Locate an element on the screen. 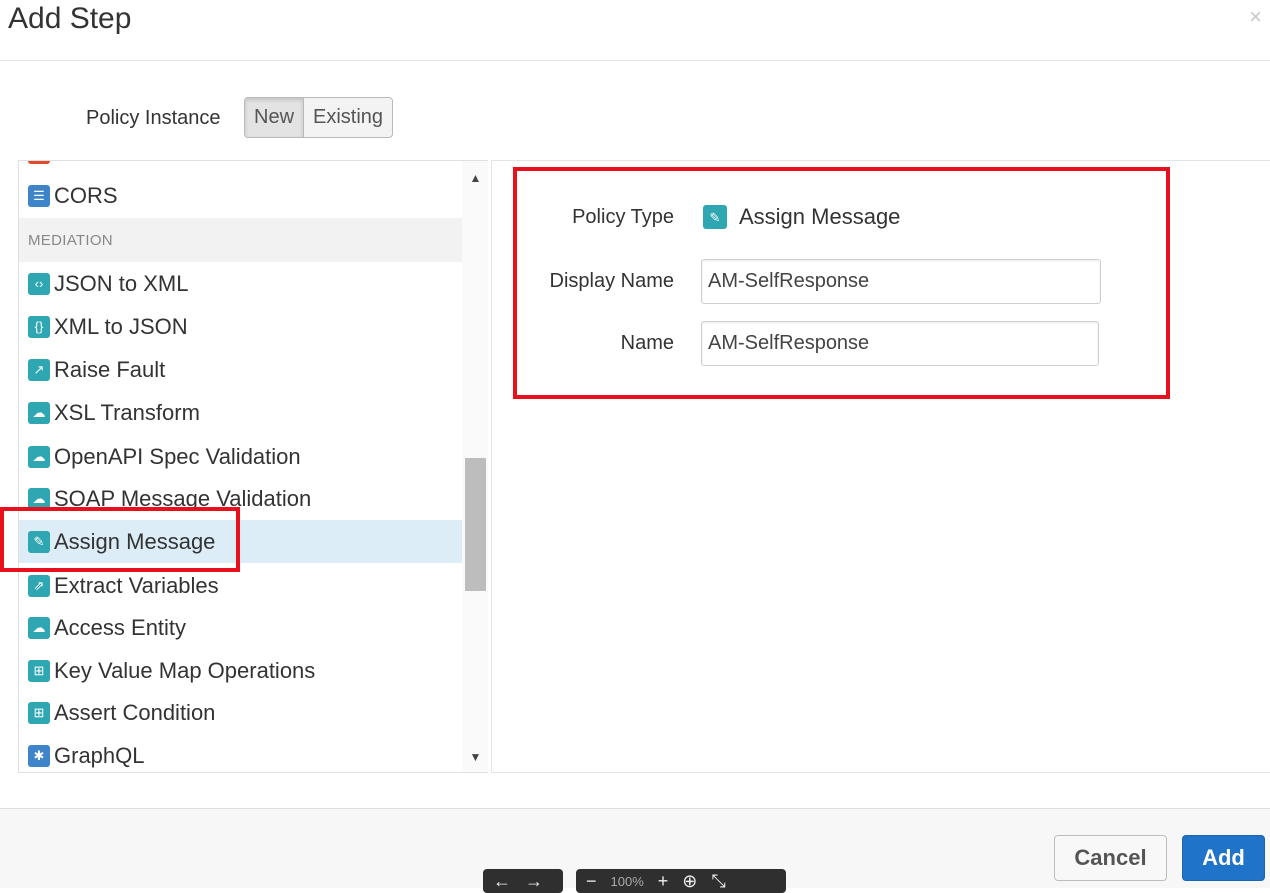  group-header-mediation: MEDIATION is located at coordinates (240, 240).